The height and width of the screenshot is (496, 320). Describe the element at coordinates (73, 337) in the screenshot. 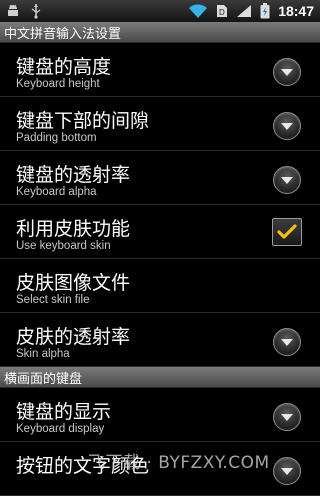

I see `setting-title: 皮肤的透射率` at that location.